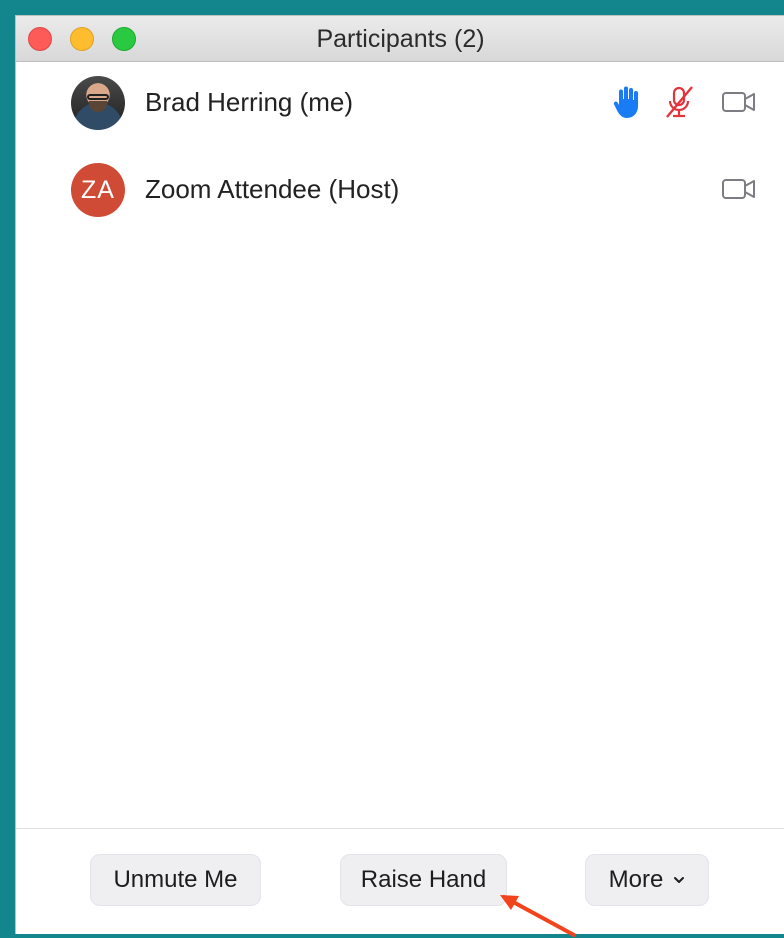 The width and height of the screenshot is (784, 938). I want to click on title-bar: Participants (2), so click(400, 39).